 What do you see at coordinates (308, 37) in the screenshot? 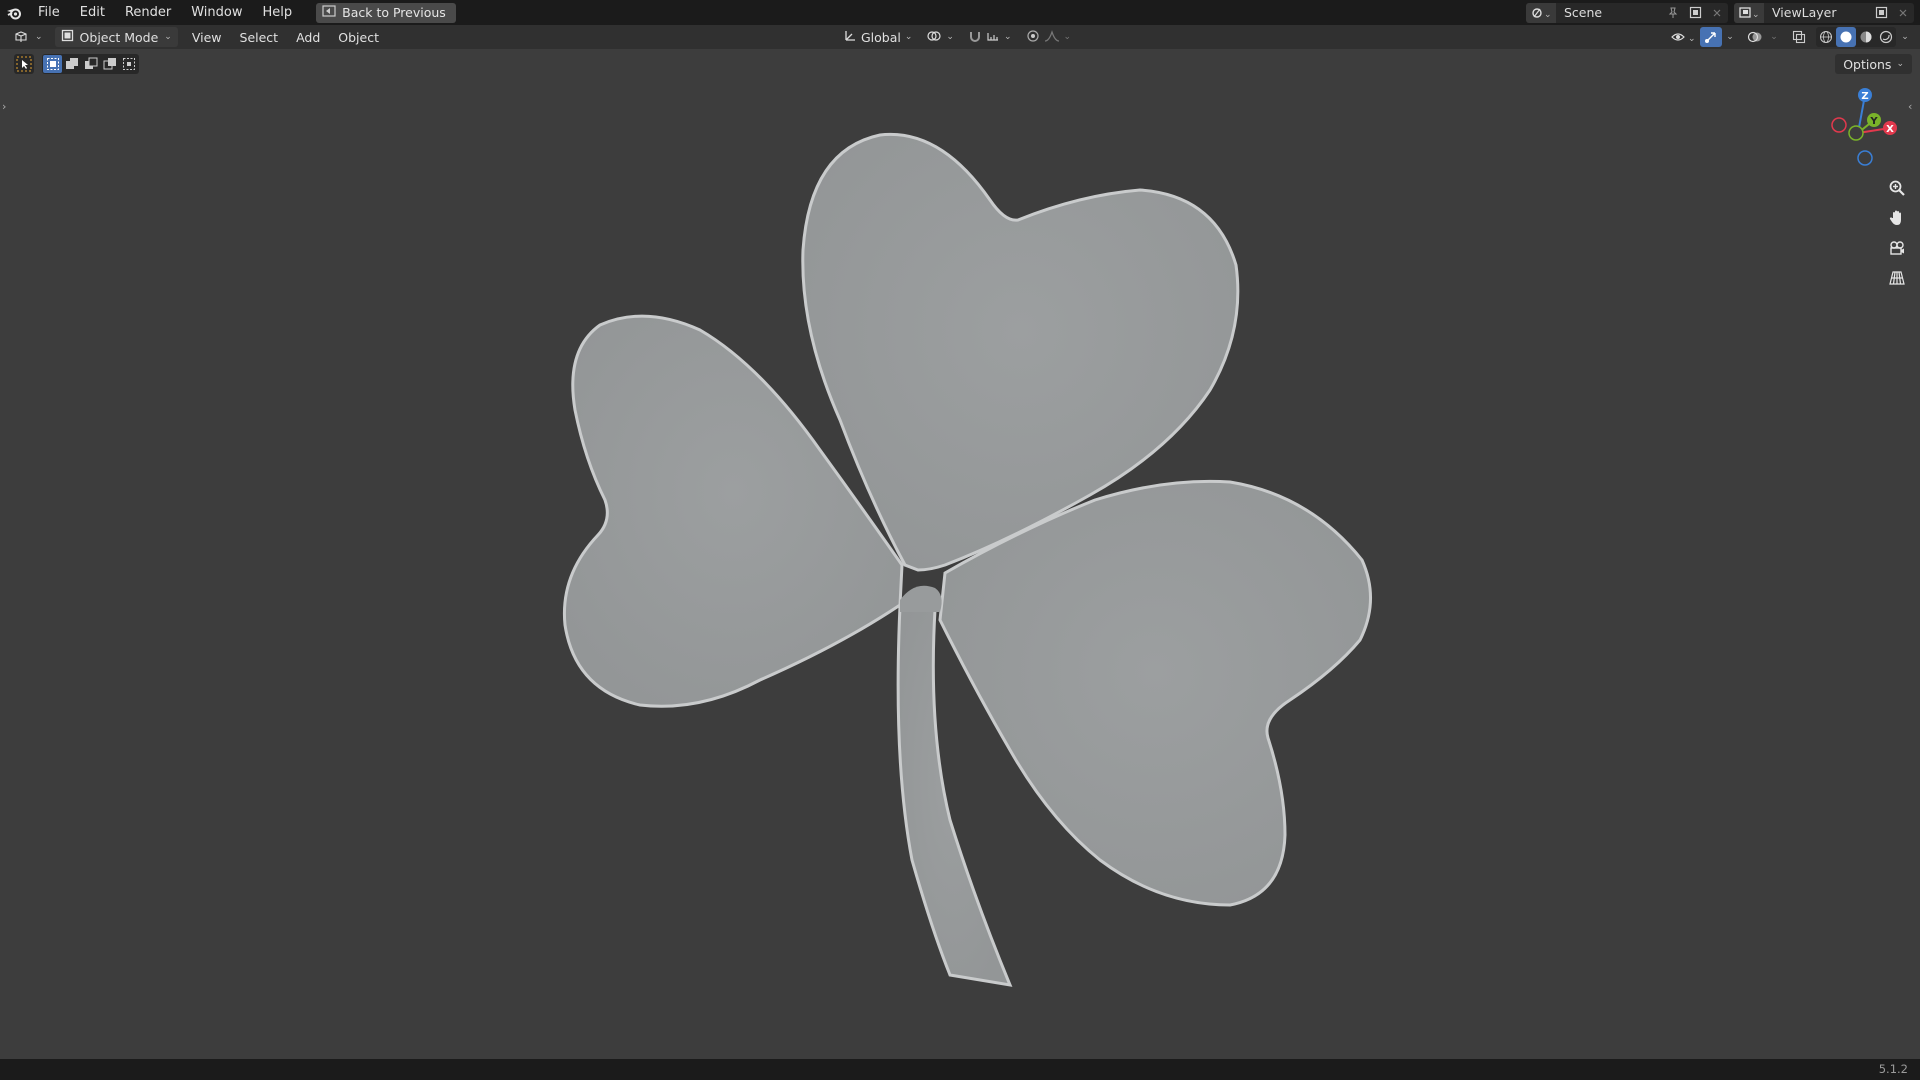
I see `menu-add: Add` at bounding box center [308, 37].